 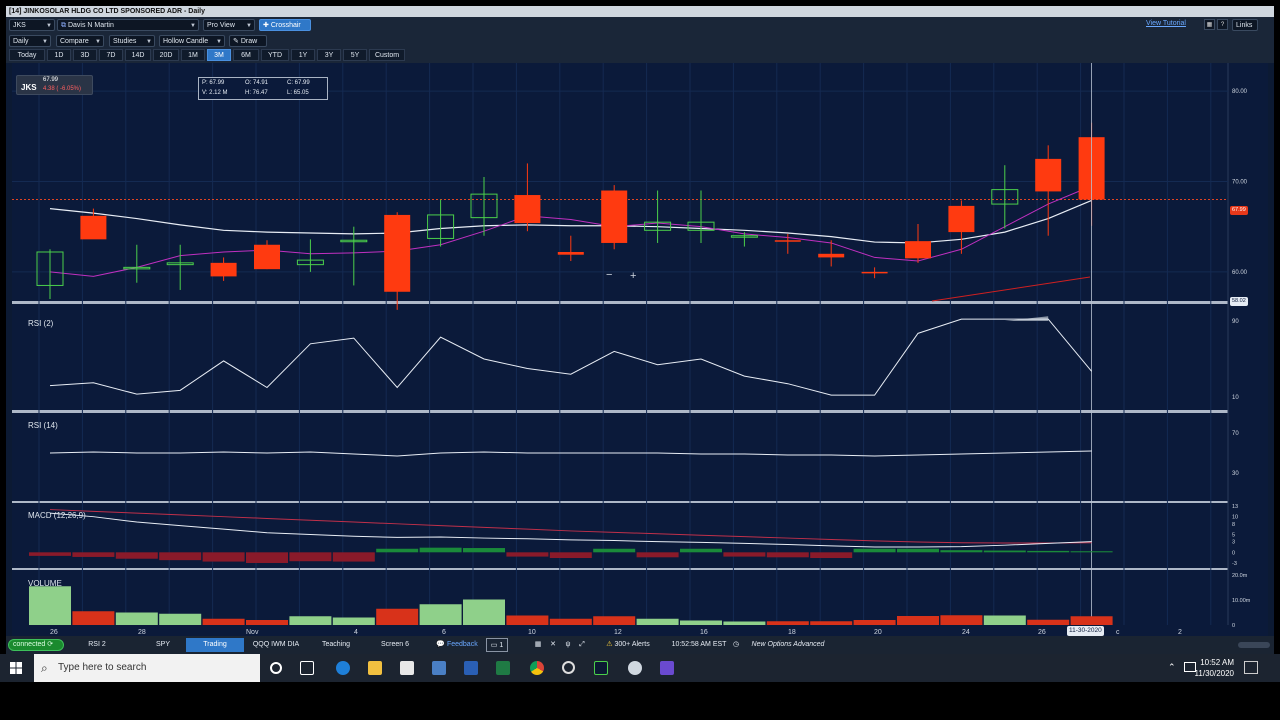 What do you see at coordinates (32, 25) in the screenshot?
I see `symbol-input: JKS ▼` at bounding box center [32, 25].